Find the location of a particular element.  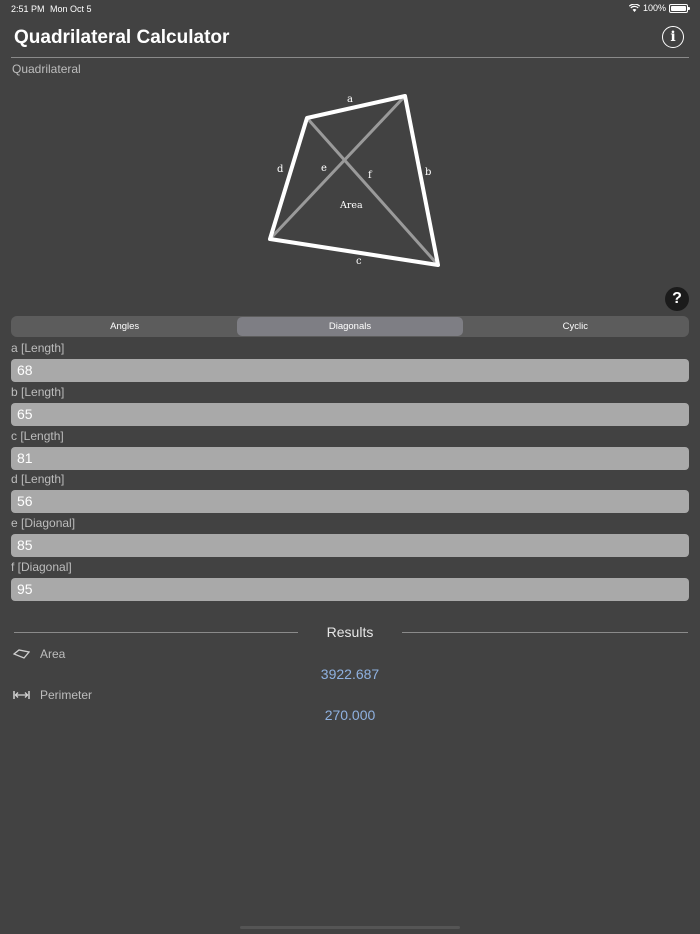

field-a-label: a [Length] is located at coordinates (38, 348).